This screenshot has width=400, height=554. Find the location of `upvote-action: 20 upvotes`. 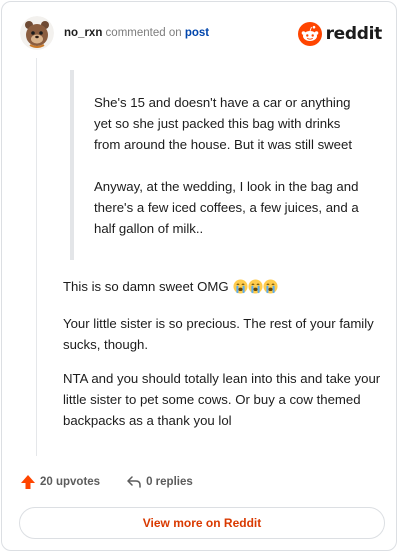

upvote-action: 20 upvotes is located at coordinates (60, 482).